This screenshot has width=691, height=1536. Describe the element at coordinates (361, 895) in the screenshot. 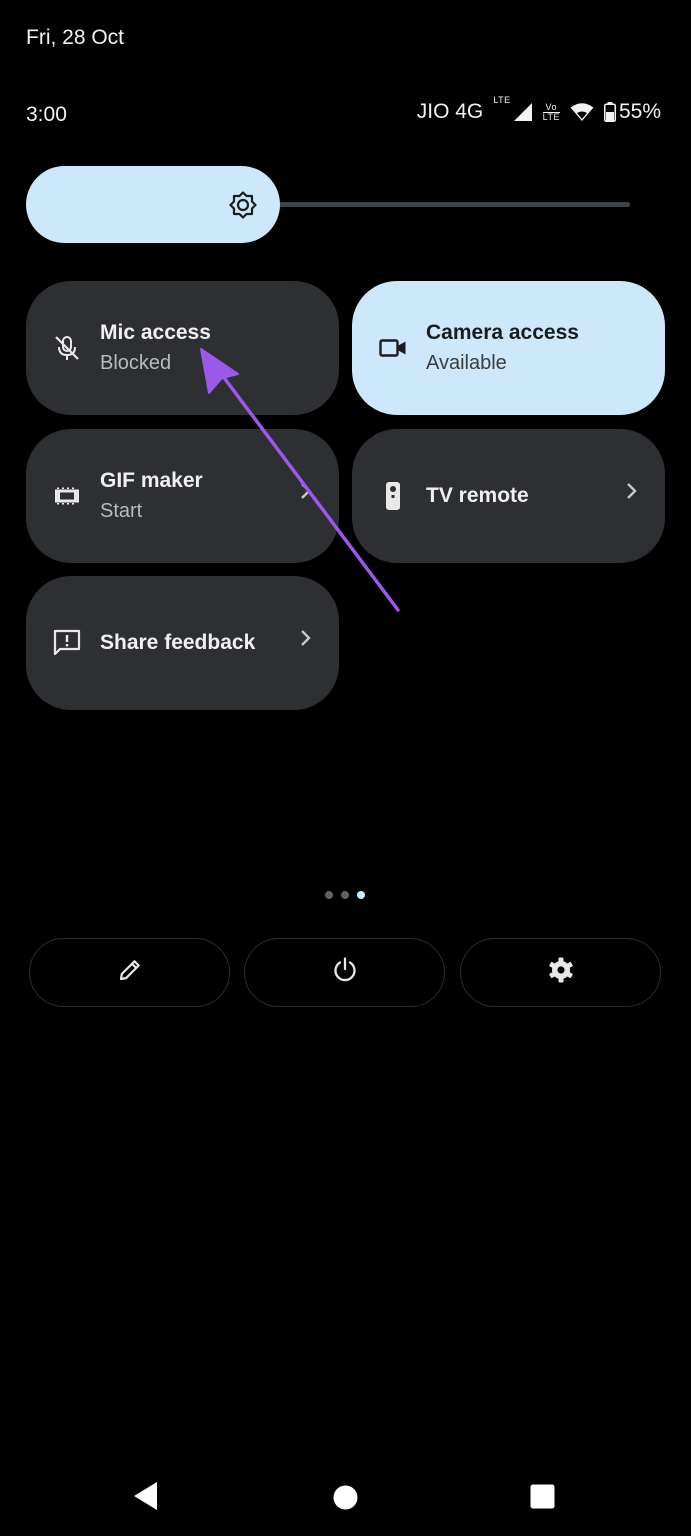

I see `page-dot-current` at that location.